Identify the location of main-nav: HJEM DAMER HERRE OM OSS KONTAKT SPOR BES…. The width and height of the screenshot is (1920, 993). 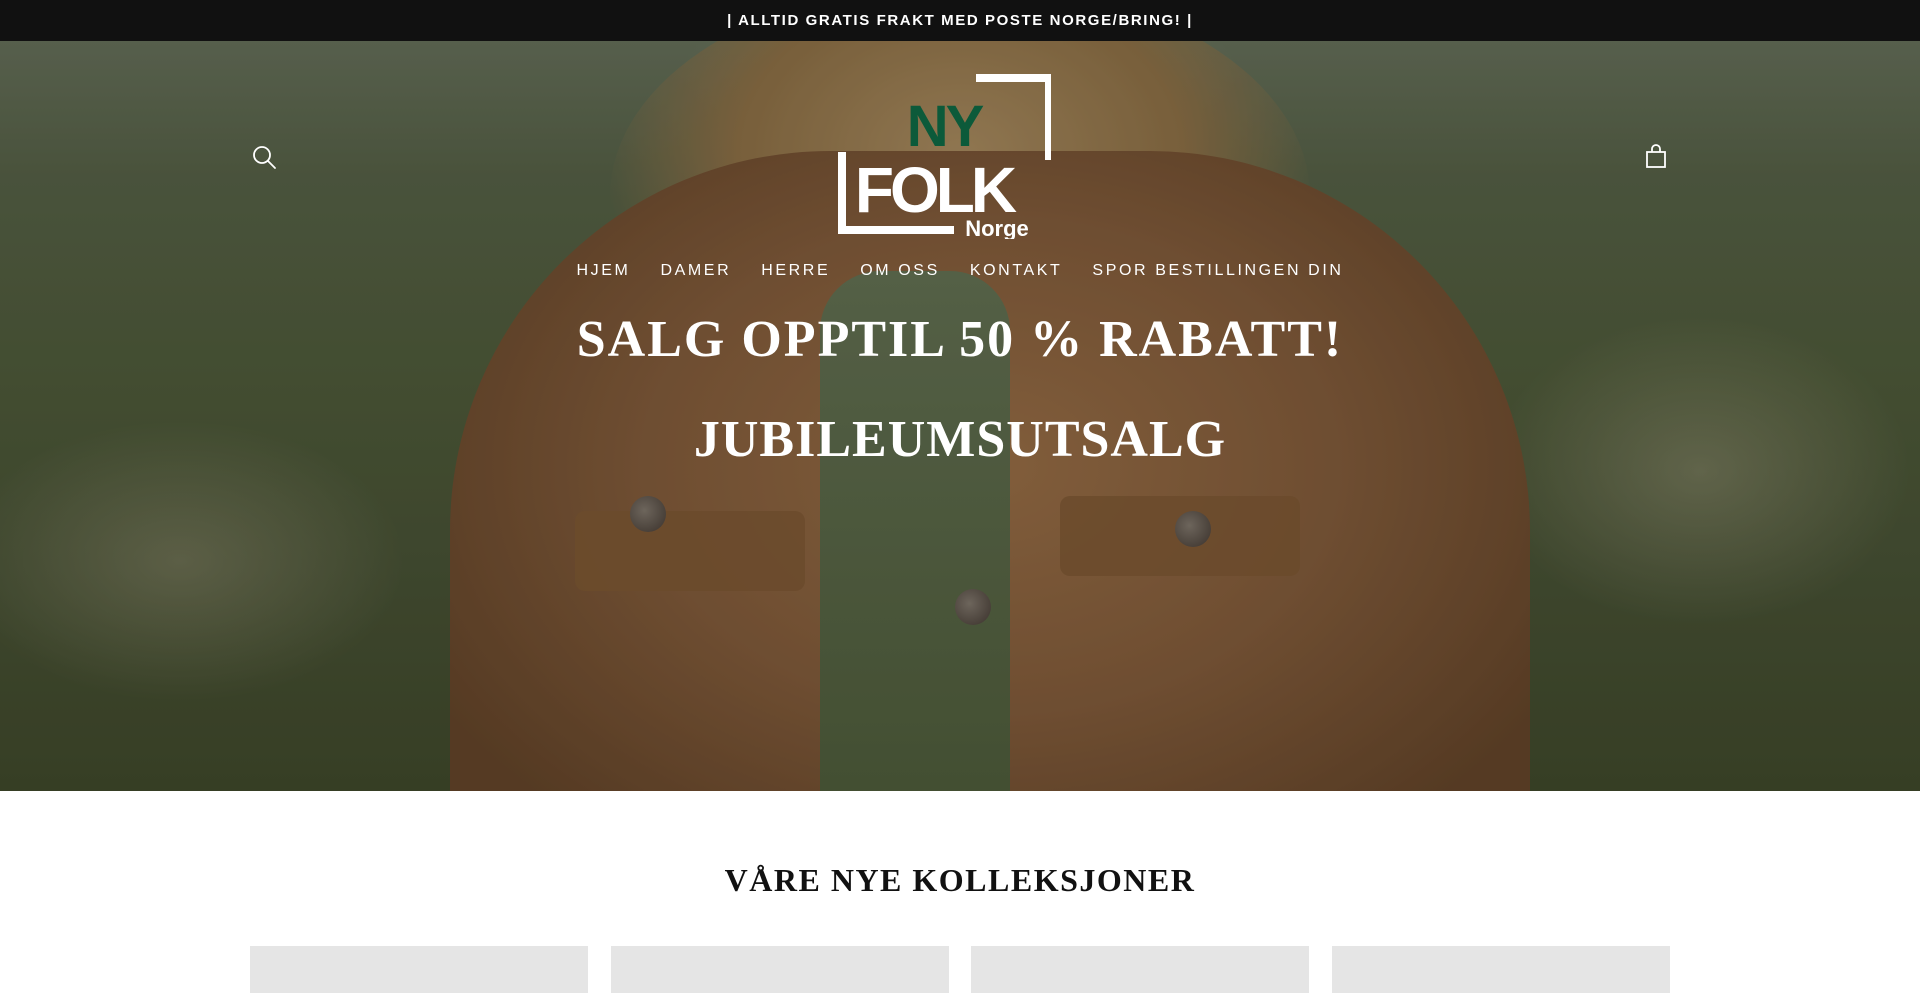
(960, 271).